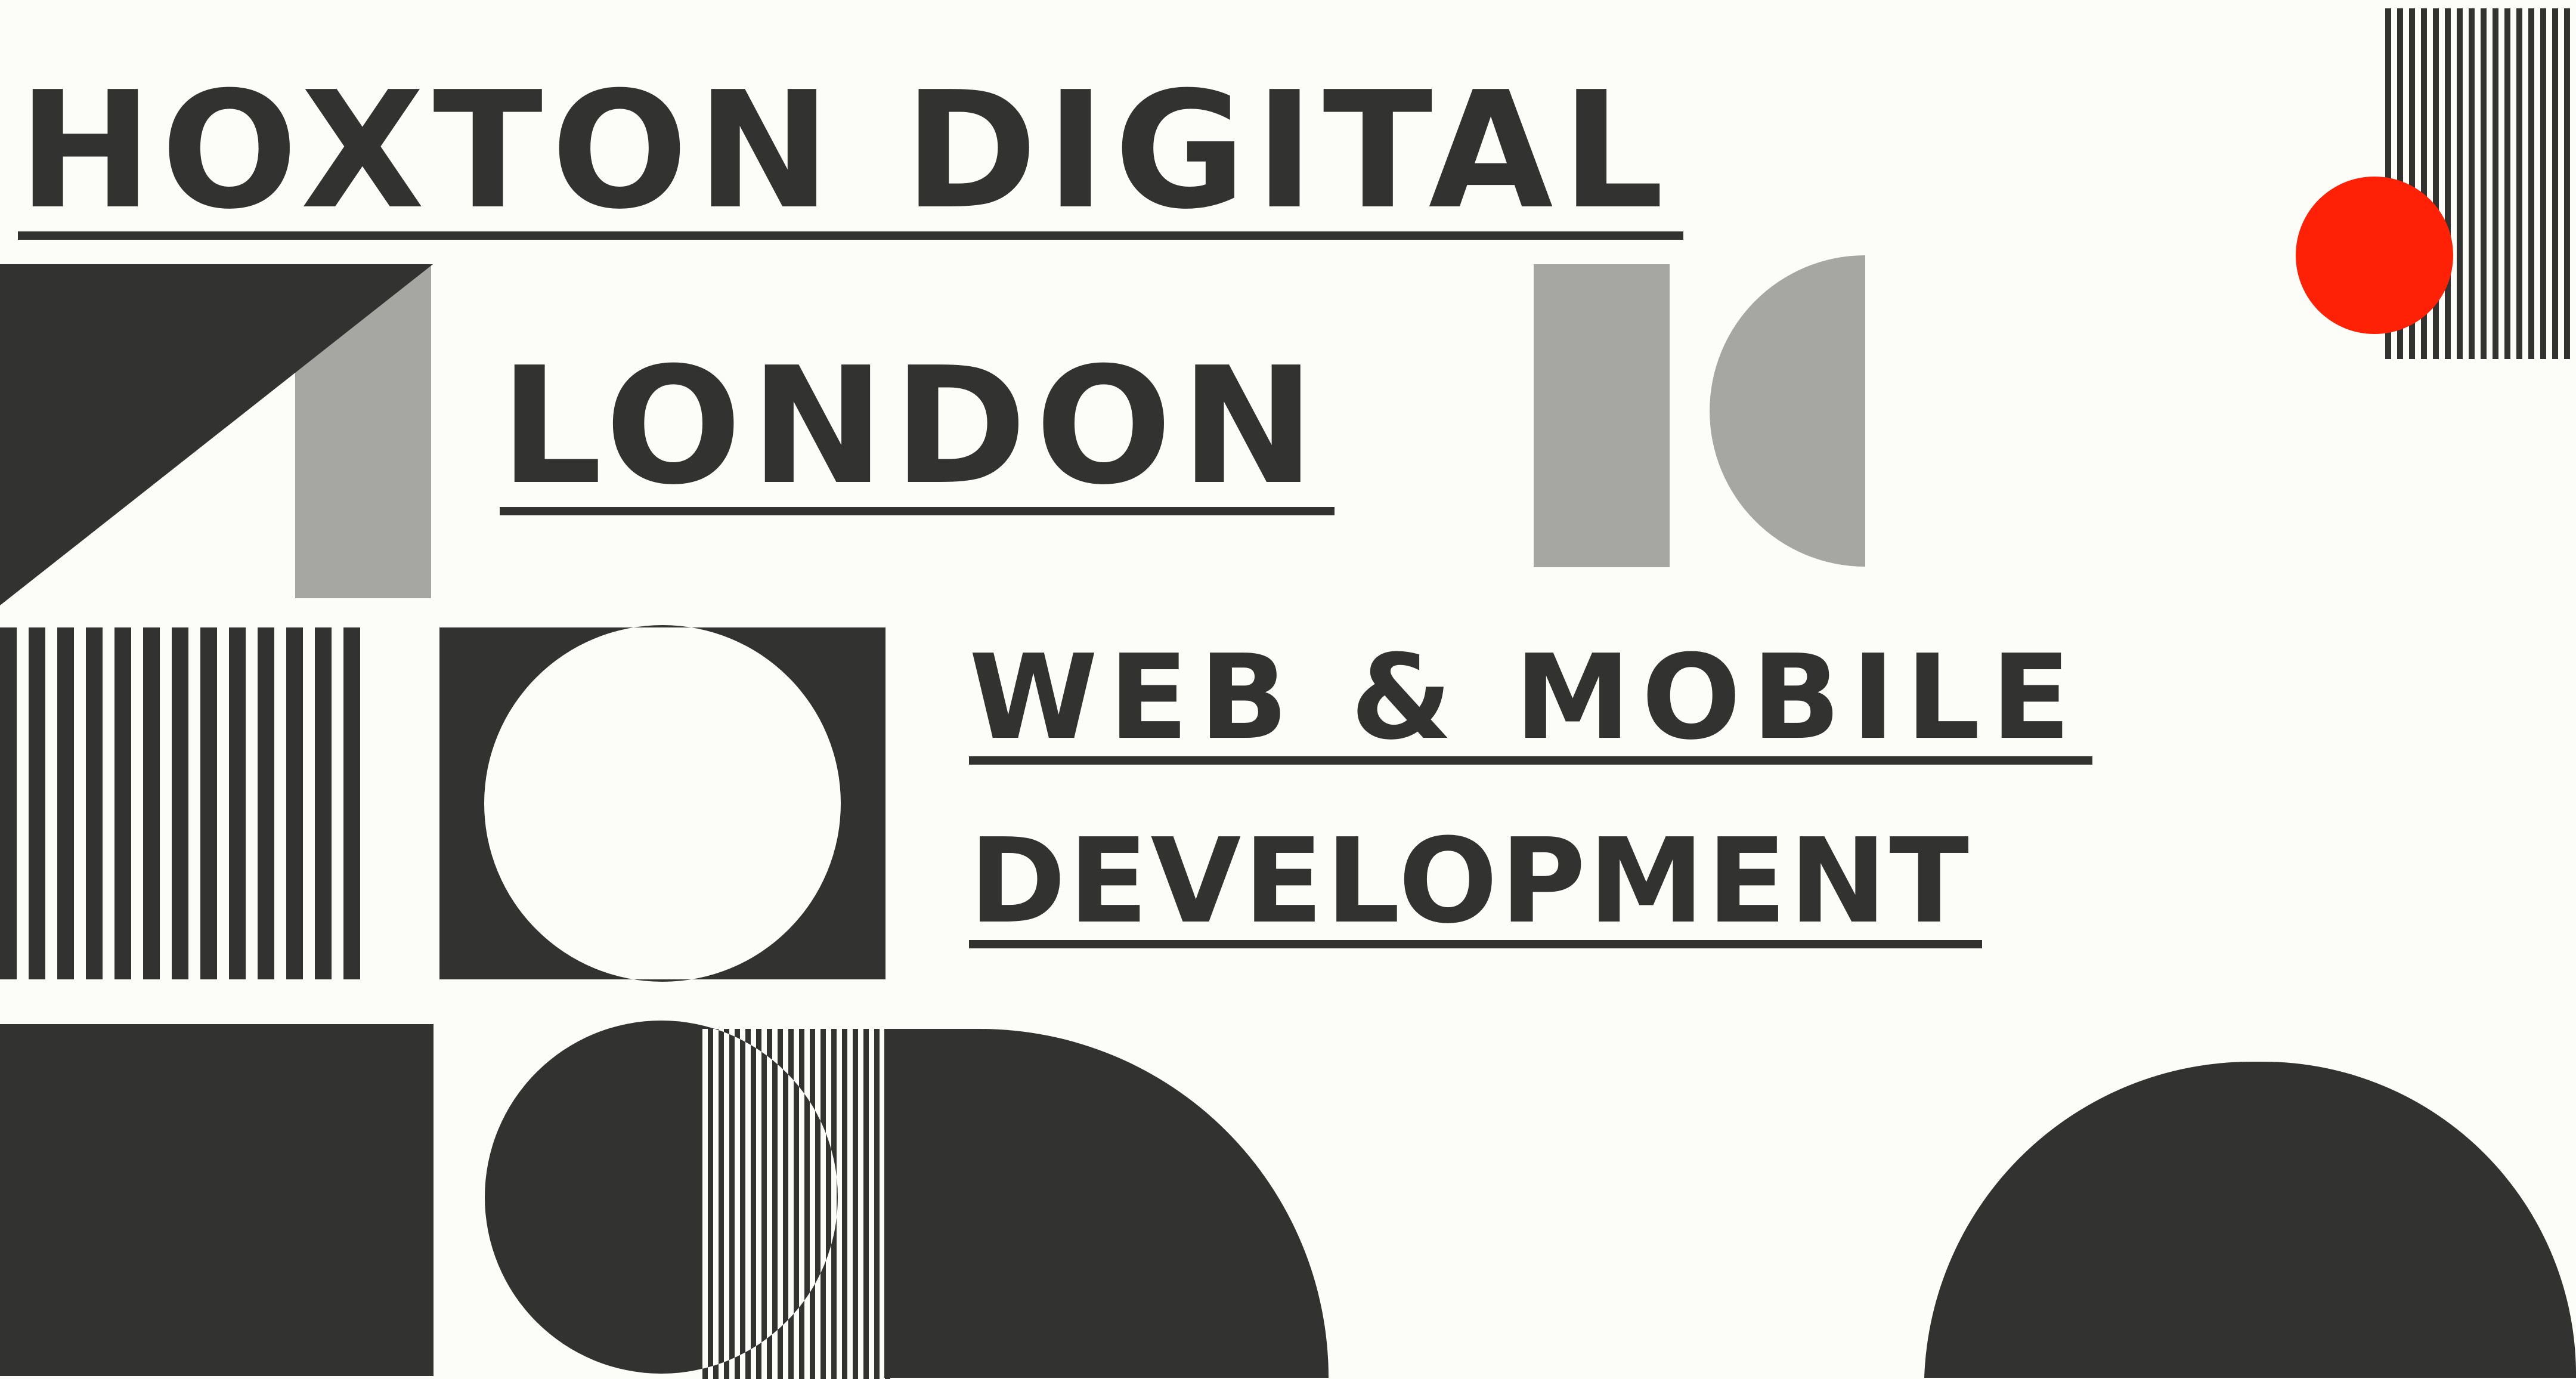 The height and width of the screenshot is (1379, 2576). Describe the element at coordinates (1106, 1203) in the screenshot. I see `dark-quarter-disc` at that location.